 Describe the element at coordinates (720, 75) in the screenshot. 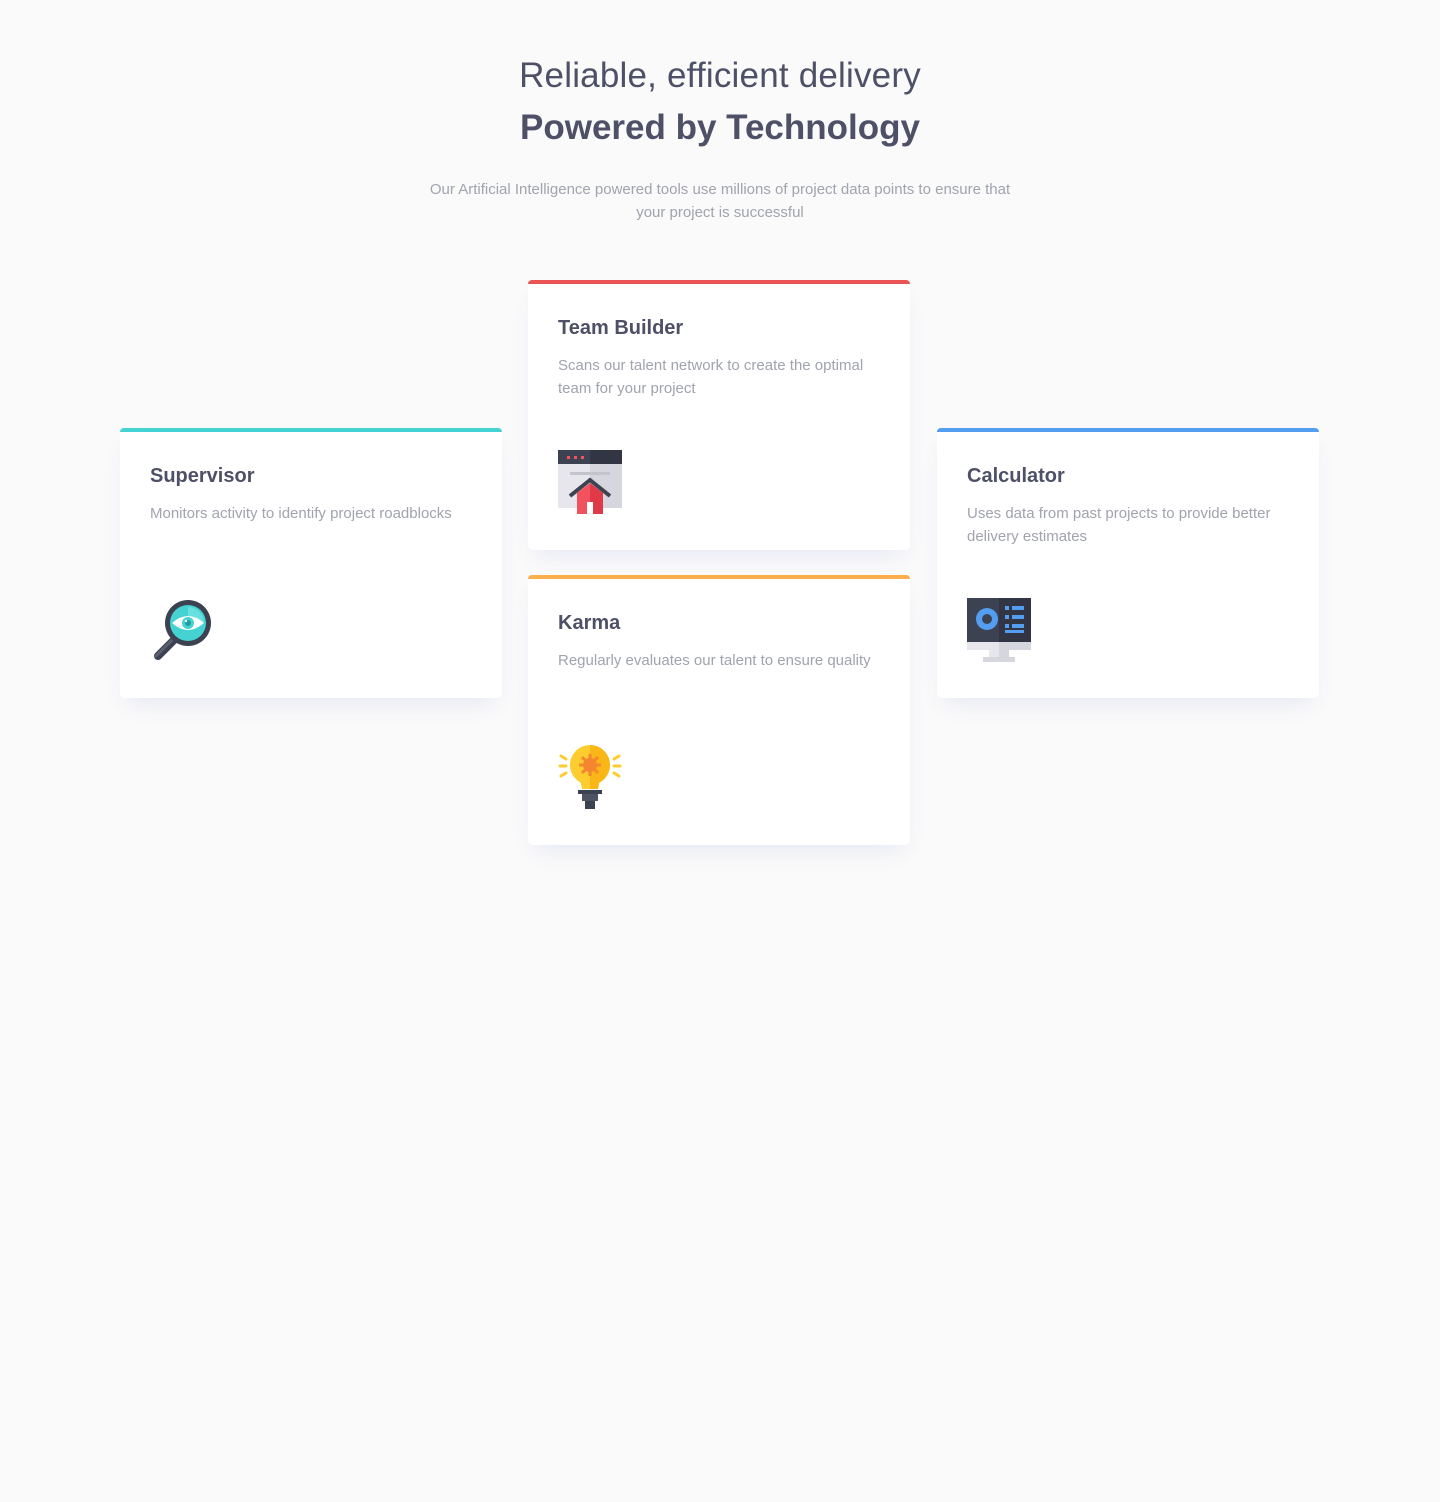

I see `section-tagline: Reliable, efficient delivery` at that location.